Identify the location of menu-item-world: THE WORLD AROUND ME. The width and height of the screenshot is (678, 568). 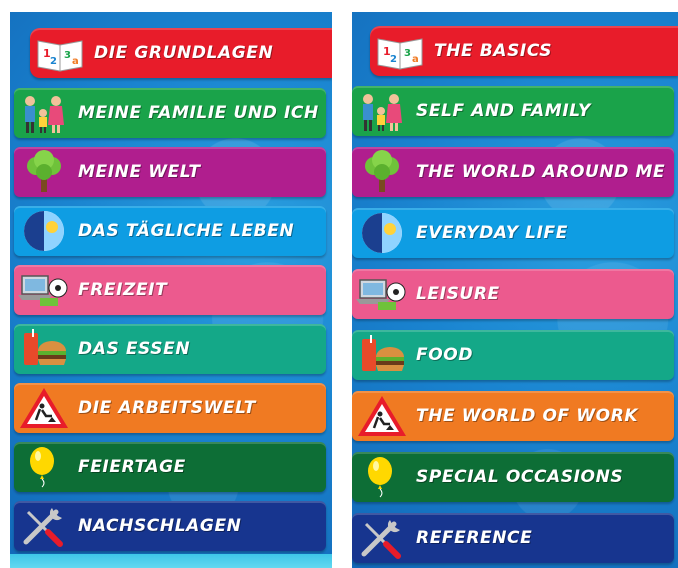
(513, 172).